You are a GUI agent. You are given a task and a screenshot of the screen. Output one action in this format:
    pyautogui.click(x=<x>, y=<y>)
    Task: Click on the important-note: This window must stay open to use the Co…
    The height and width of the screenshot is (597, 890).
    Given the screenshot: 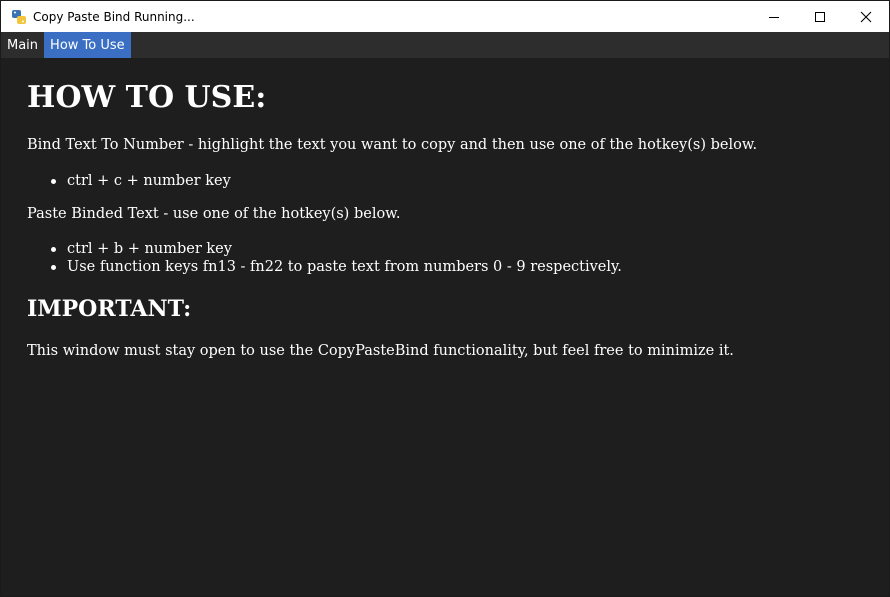 What is the action you would take?
    pyautogui.click(x=380, y=351)
    